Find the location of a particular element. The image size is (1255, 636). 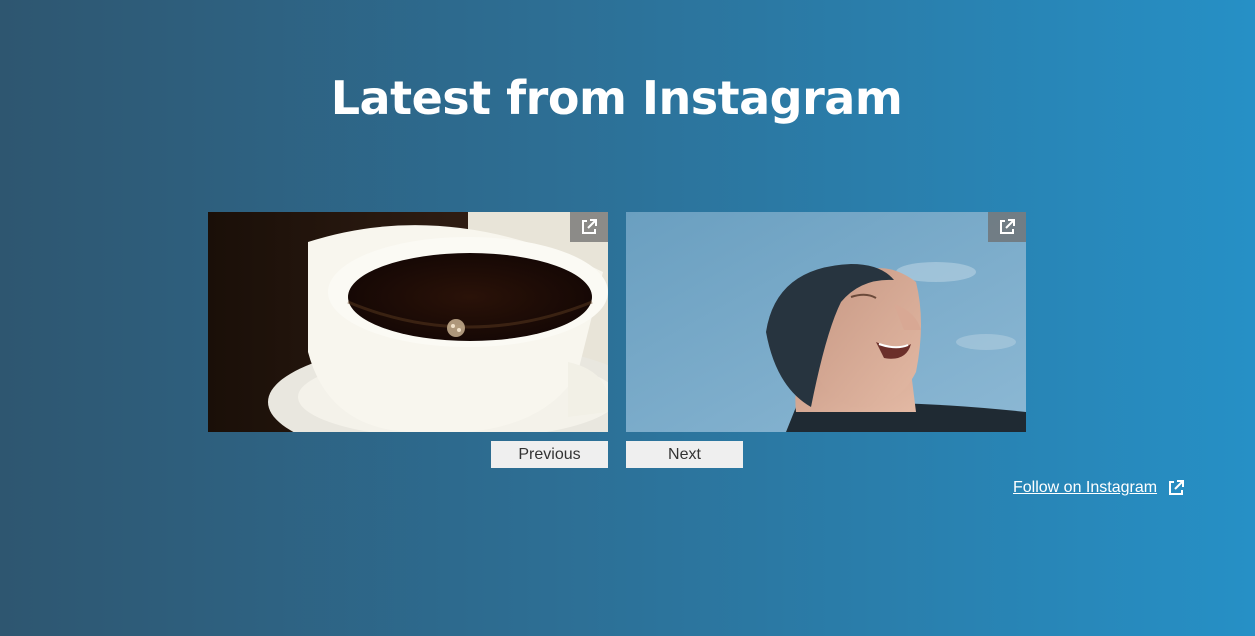

follow-label: Follow on Instagram is located at coordinates (1085, 487).